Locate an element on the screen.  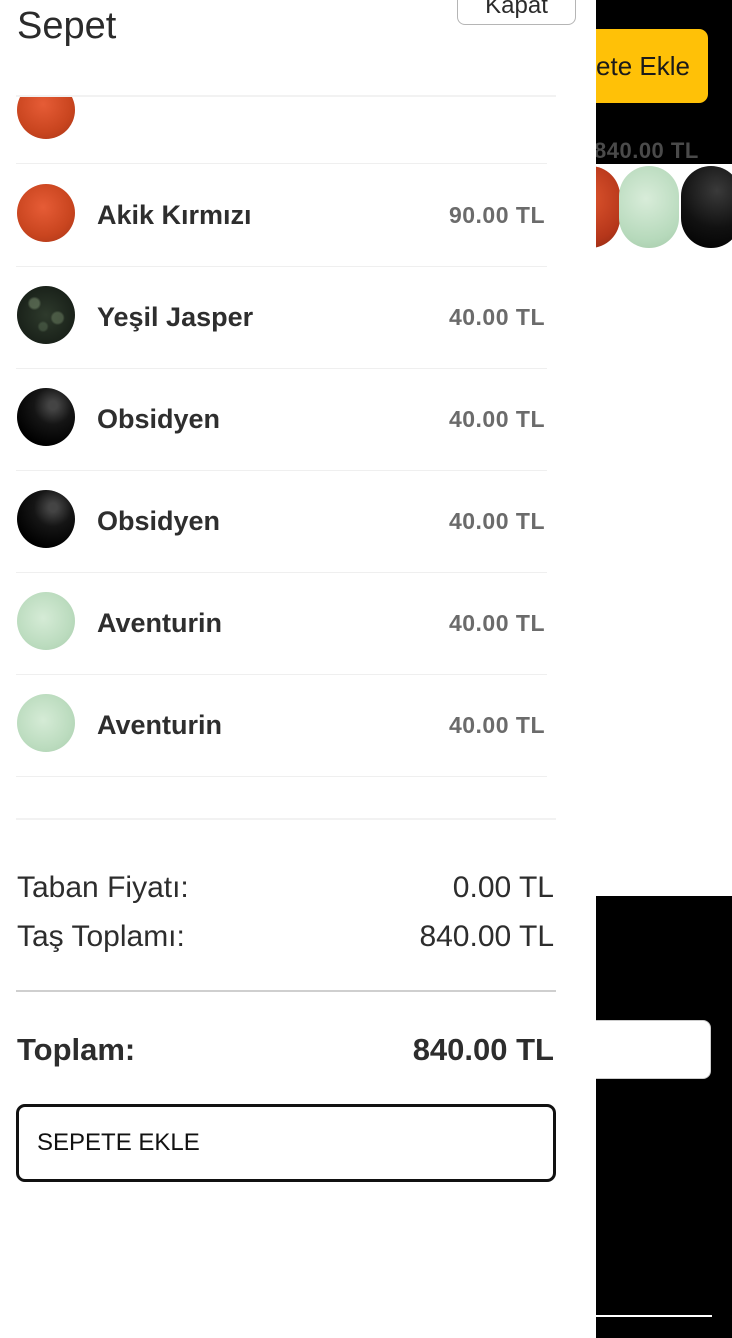
base-price-value: 0.00 TL is located at coordinates (503, 887).